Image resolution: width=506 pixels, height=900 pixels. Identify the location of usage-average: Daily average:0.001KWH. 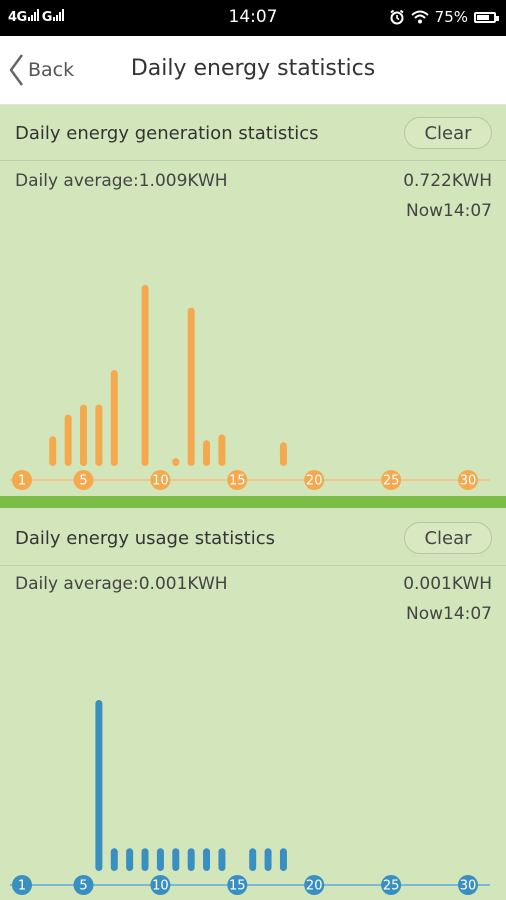
(121, 584).